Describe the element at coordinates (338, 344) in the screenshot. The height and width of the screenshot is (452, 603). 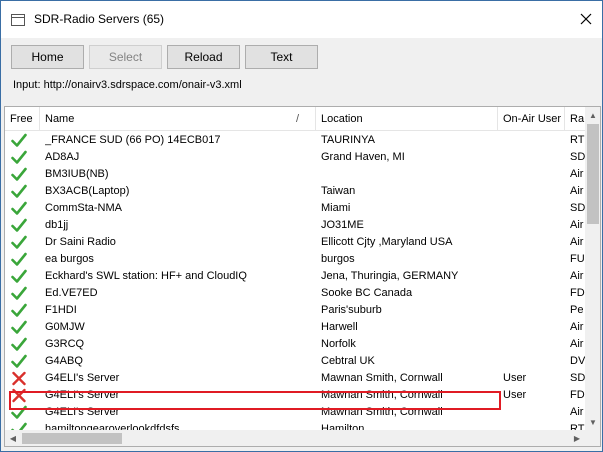
I see `cell-location: Norfolk` at that location.